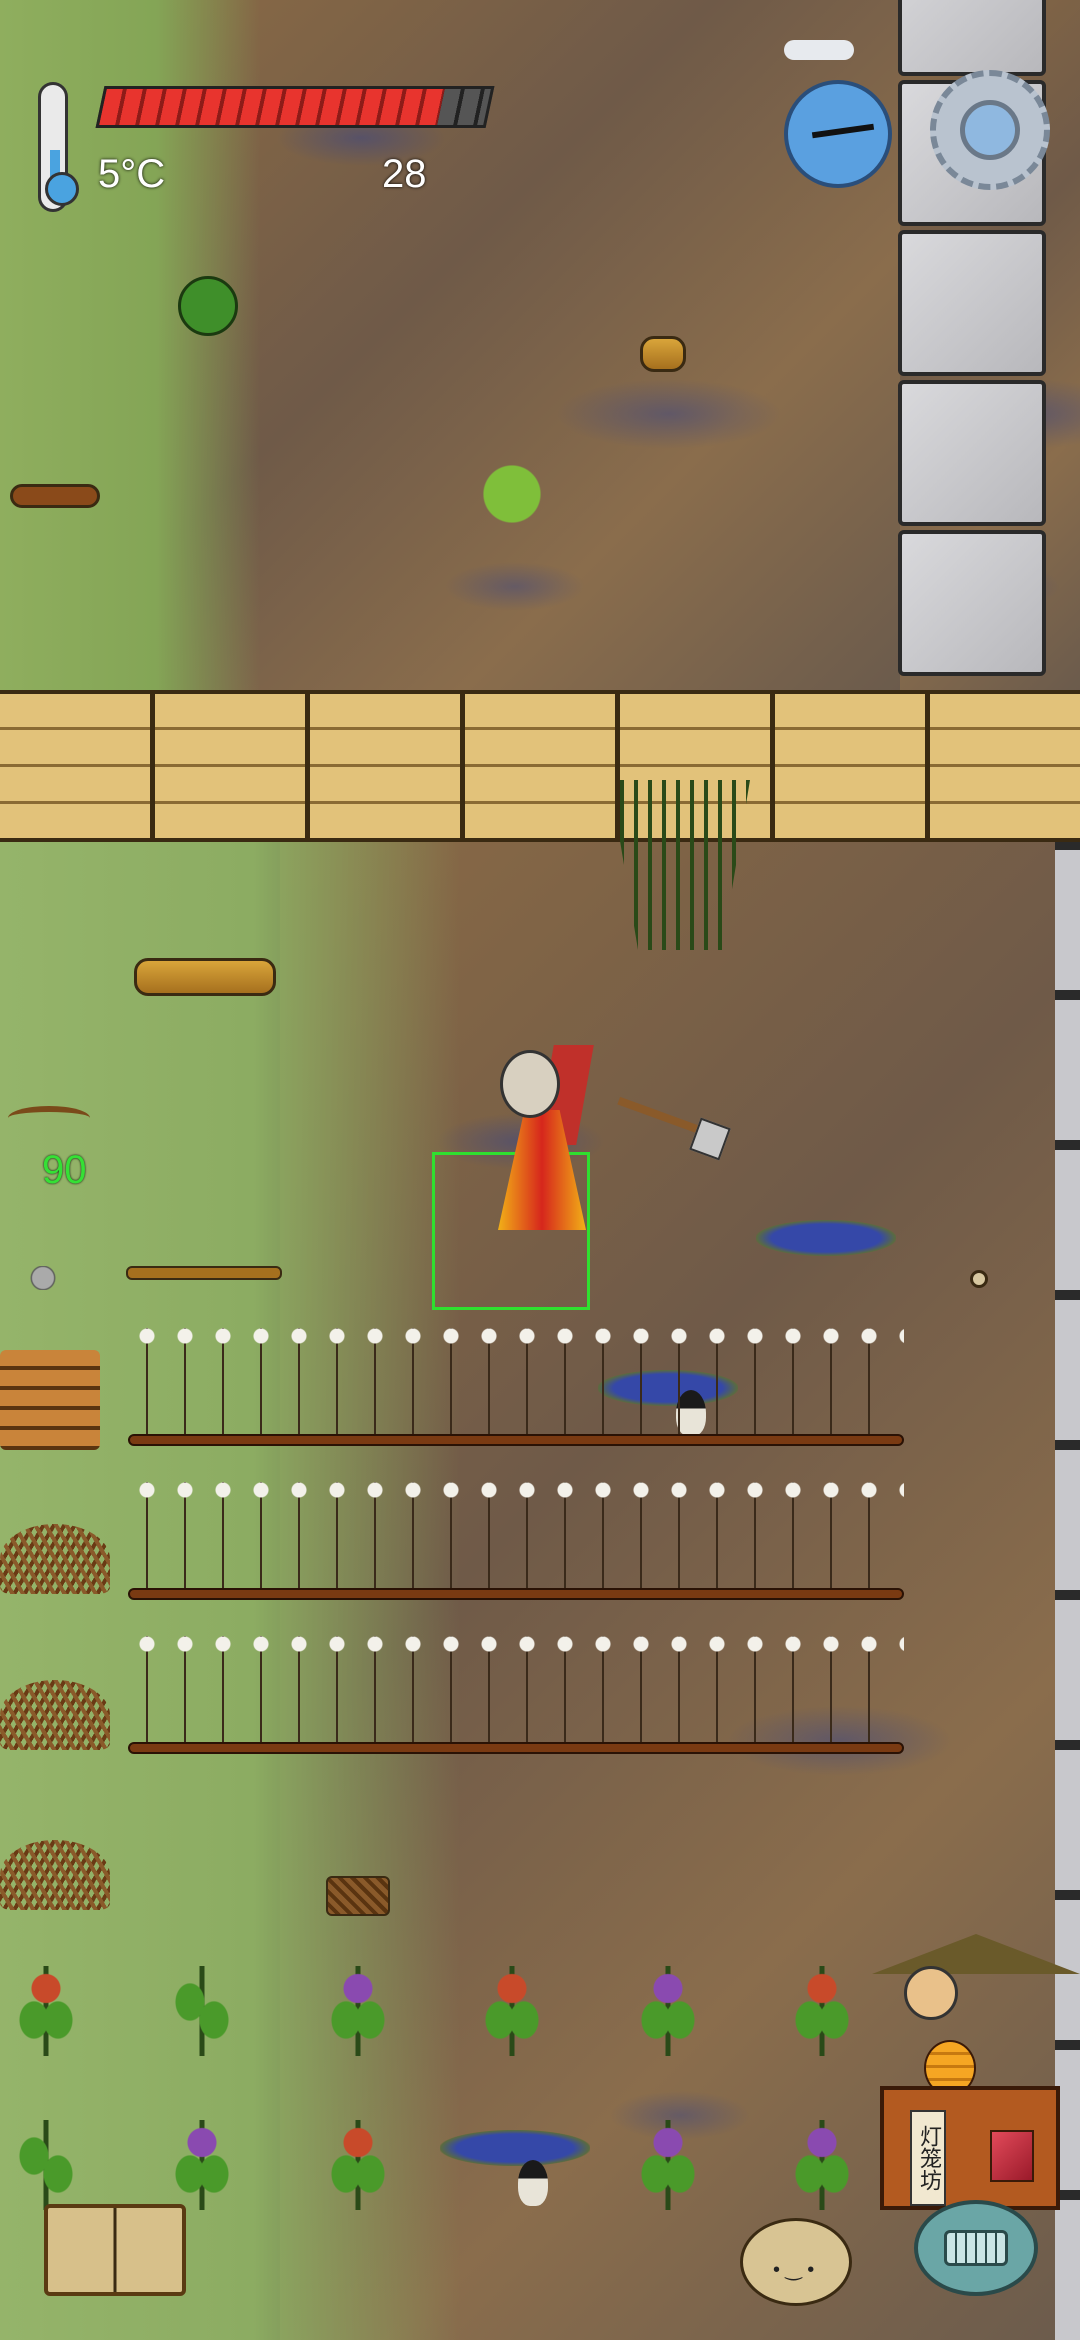 This screenshot has width=1080, height=2340. What do you see at coordinates (62, 189) in the screenshot?
I see `thermometer-bulb` at bounding box center [62, 189].